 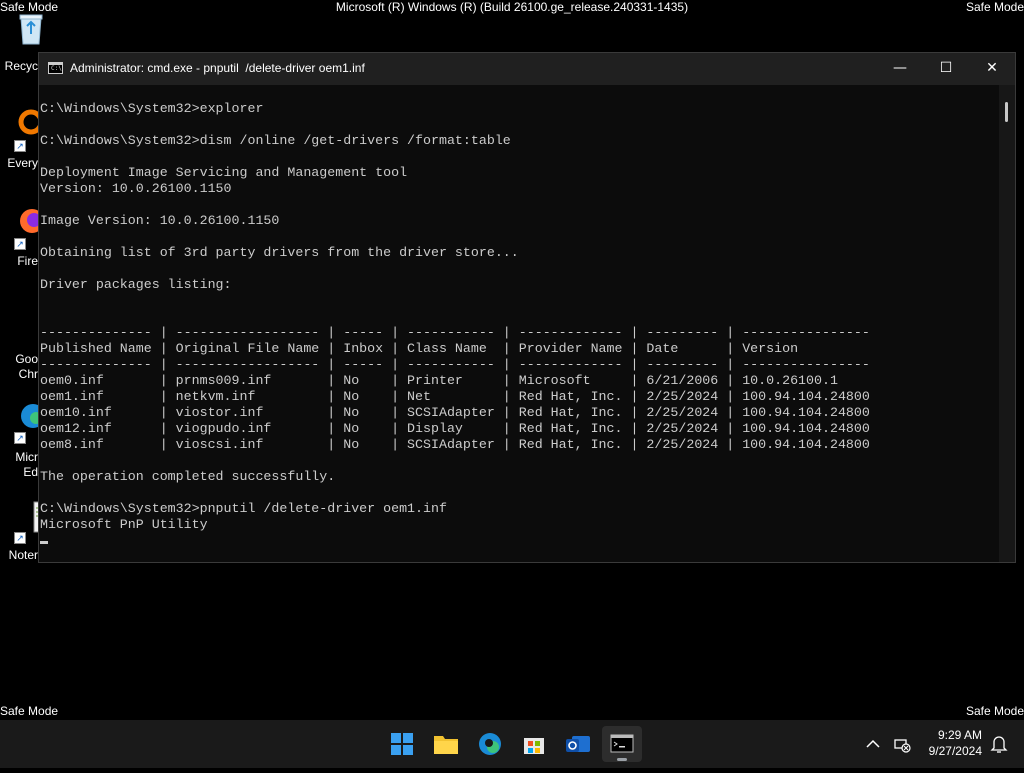 What do you see at coordinates (26, 464) in the screenshot?
I see `desktop-icon-label: Micr Ed` at bounding box center [26, 464].